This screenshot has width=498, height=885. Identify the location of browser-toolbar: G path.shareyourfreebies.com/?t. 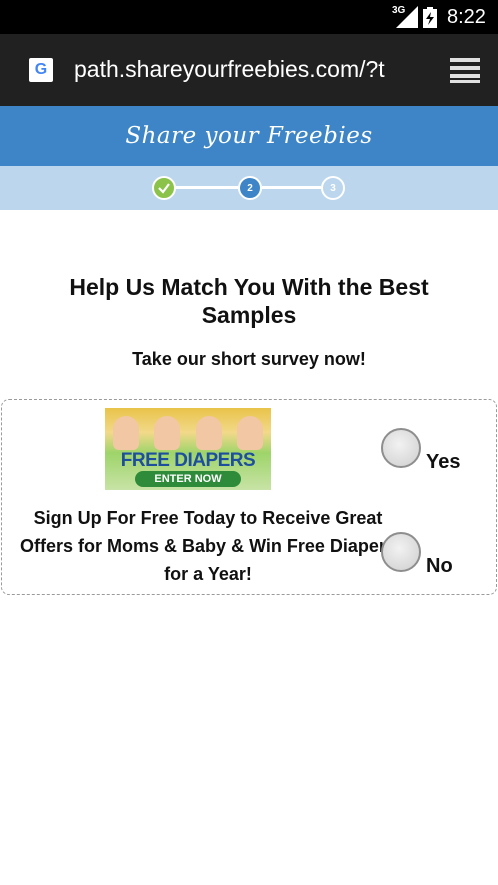
(249, 70).